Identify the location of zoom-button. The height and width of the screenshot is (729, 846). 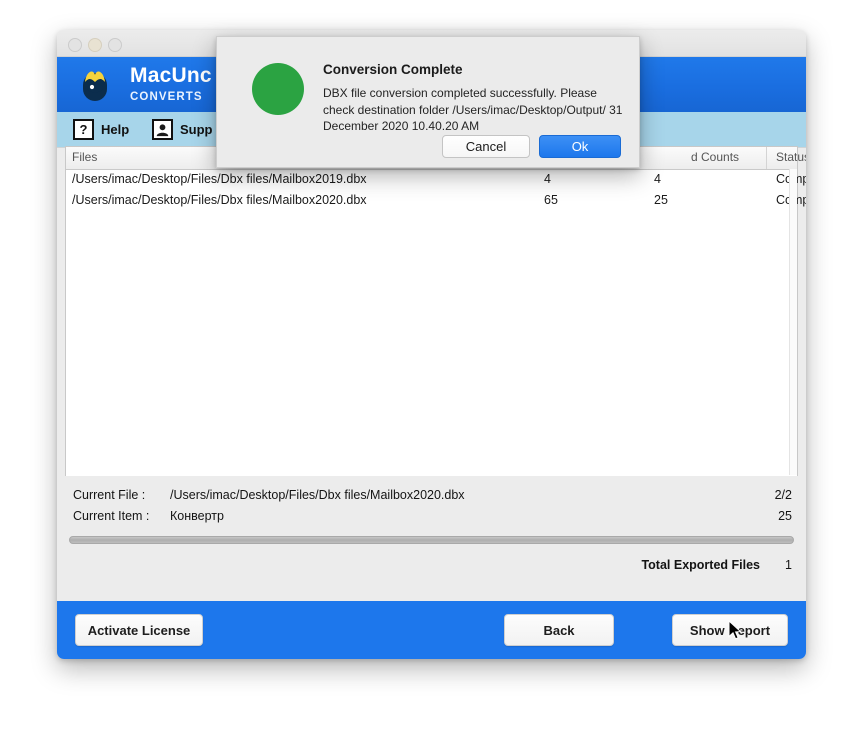
(115, 45).